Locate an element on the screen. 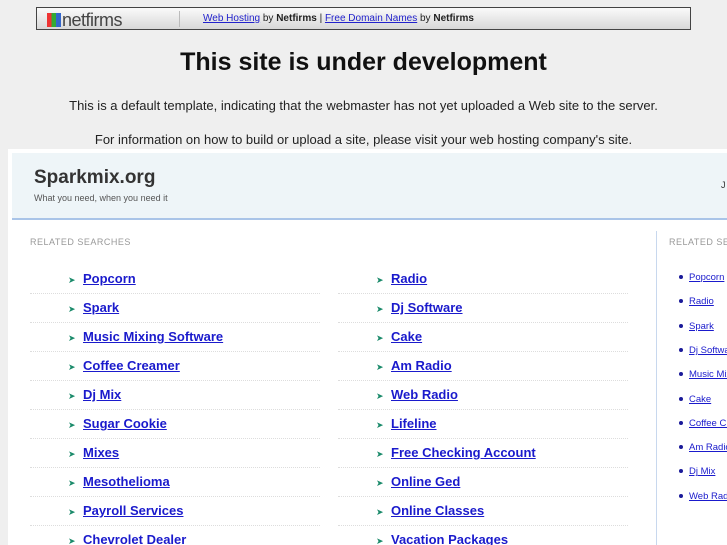 Image resolution: width=727 pixels, height=545 pixels. list-item: ➤ Spark is located at coordinates (175, 308).